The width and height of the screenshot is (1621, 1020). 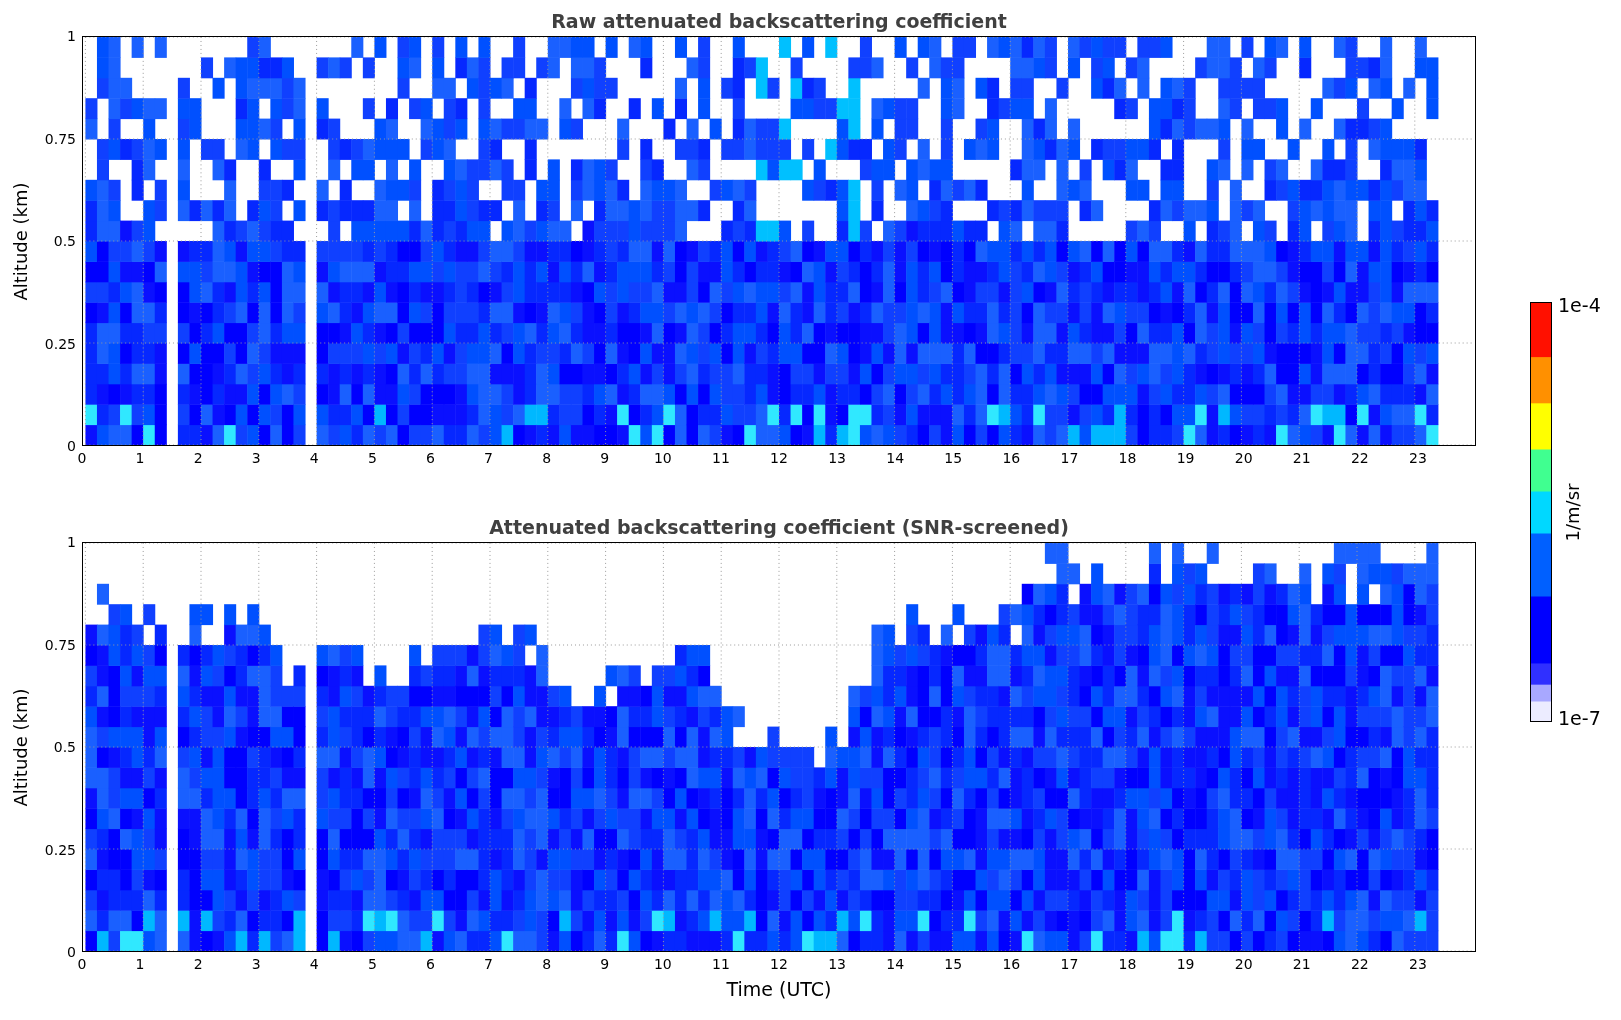 I want to click on plot-title: Raw attenuated backscattering coefficient, so click(x=779, y=22).